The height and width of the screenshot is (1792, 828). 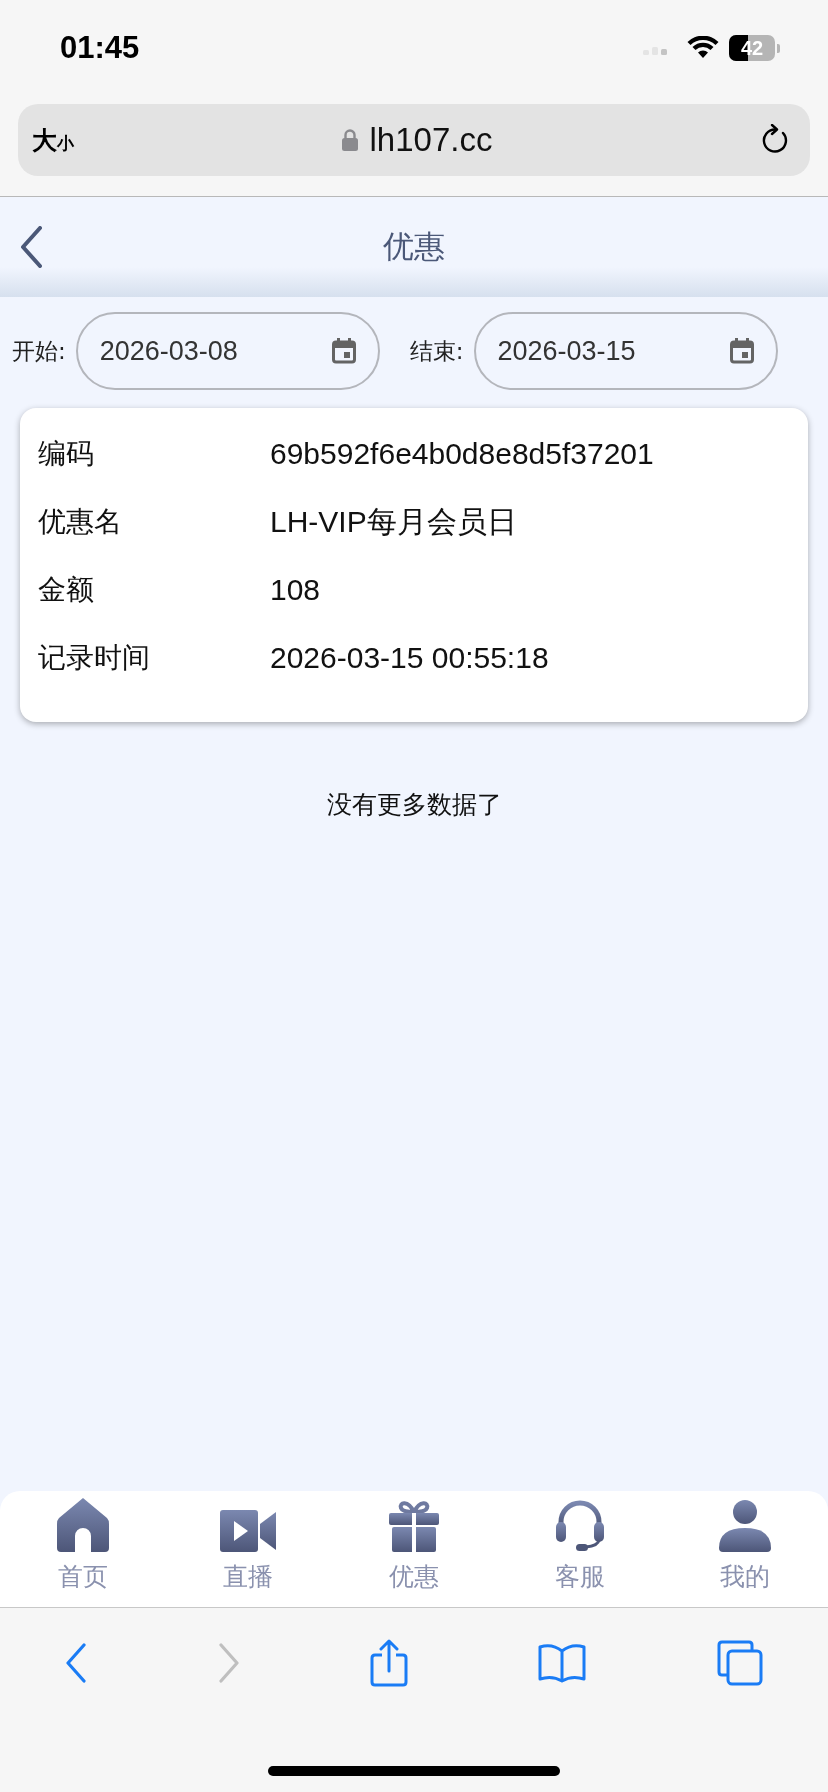 What do you see at coordinates (745, 1549) in the screenshot?
I see `tab-item: 我的` at bounding box center [745, 1549].